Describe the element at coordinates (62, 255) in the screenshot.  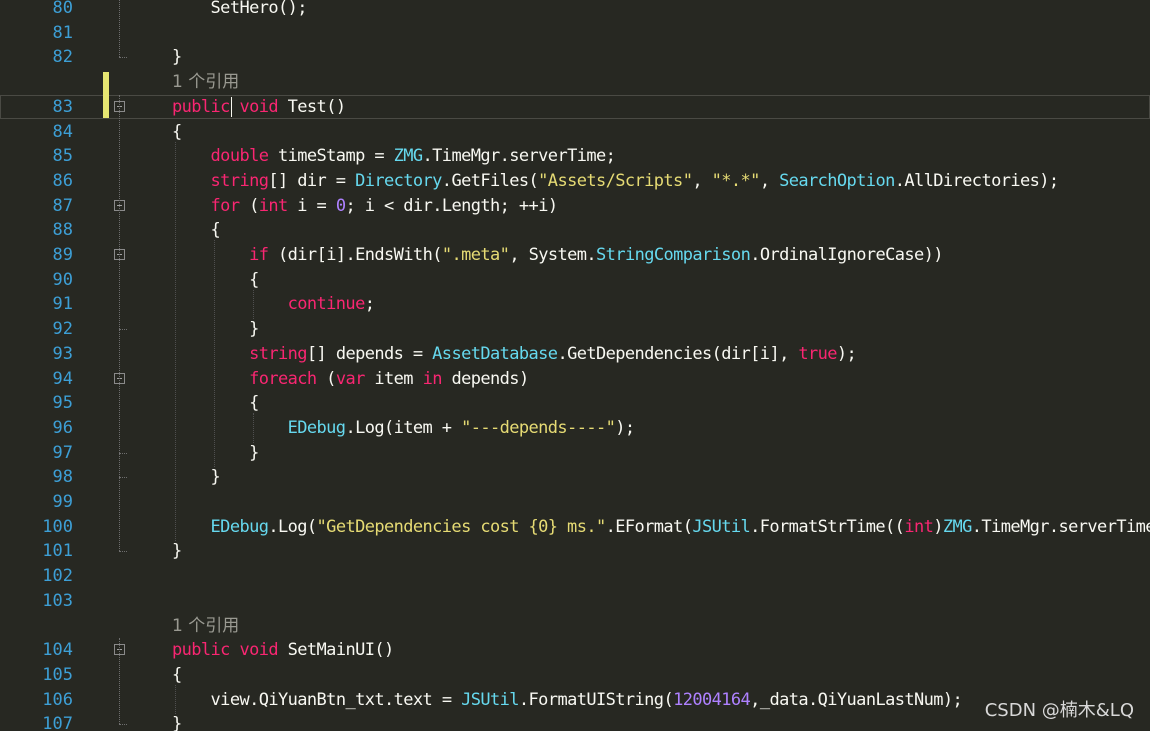
I see `line-number: 89` at that location.